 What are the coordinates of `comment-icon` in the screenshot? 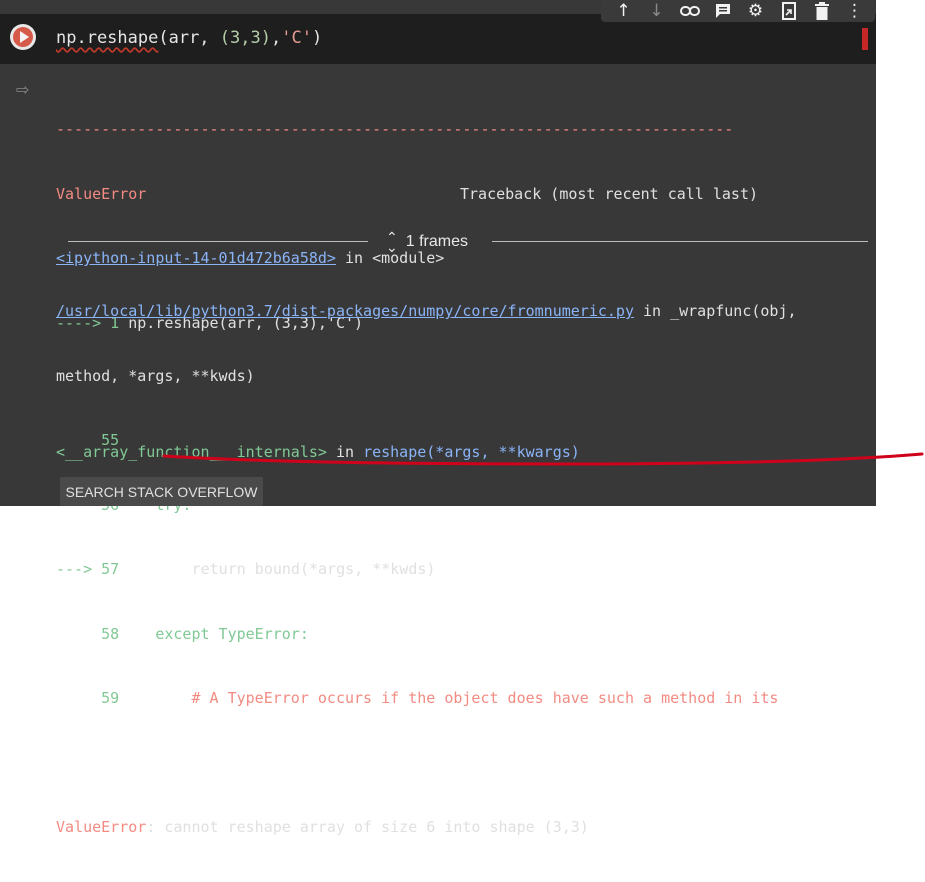 It's located at (722, 11).